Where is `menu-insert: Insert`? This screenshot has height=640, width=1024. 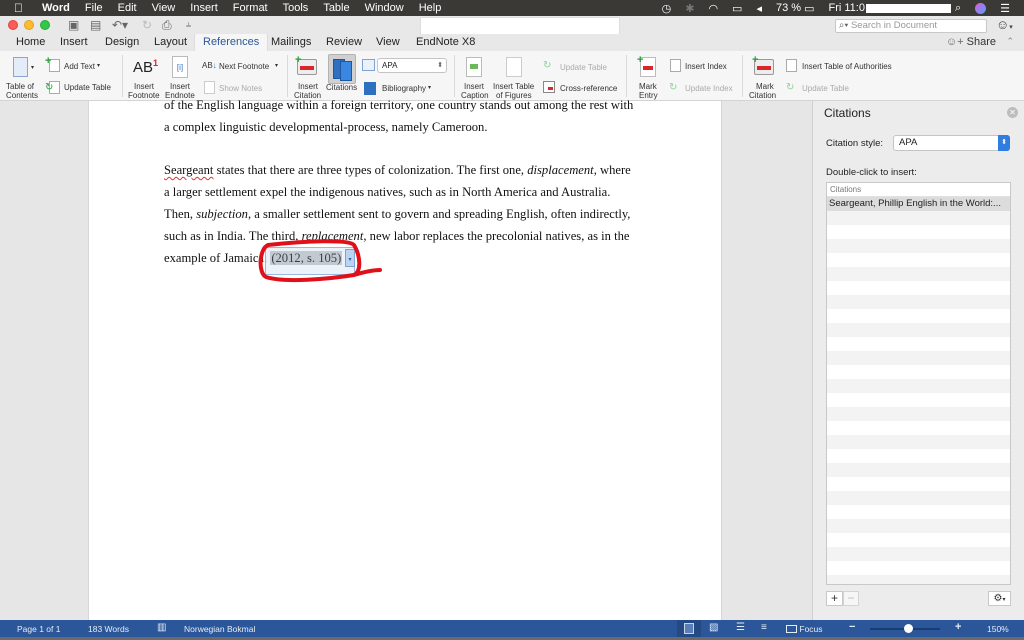
menu-insert: Insert is located at coordinates (204, 8).